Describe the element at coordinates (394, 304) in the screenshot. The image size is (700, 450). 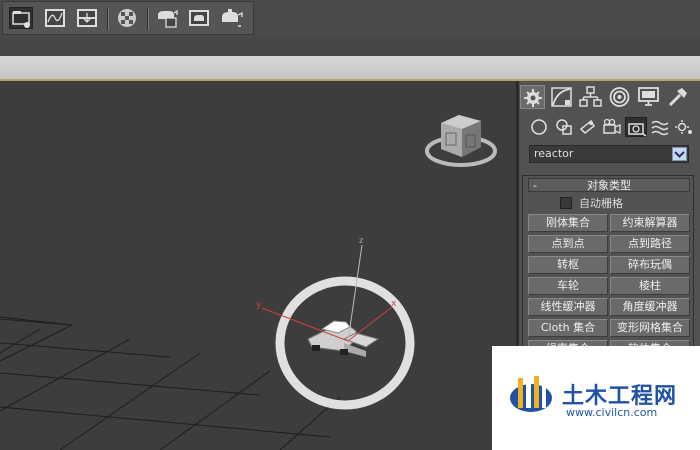
I see `axis-label-x: x` at that location.